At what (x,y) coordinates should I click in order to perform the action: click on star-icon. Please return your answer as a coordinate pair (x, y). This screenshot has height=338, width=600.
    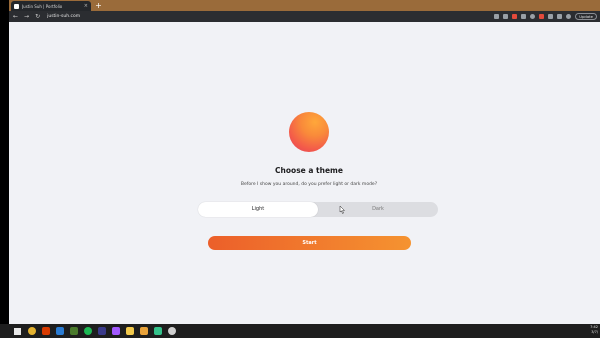
    Looking at the image, I should click on (506, 16).